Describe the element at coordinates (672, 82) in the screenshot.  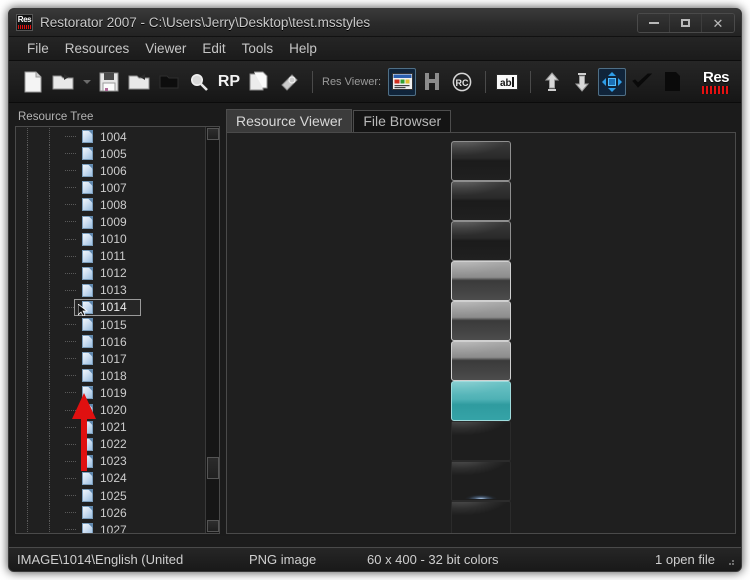
I see `blank-page-button` at that location.